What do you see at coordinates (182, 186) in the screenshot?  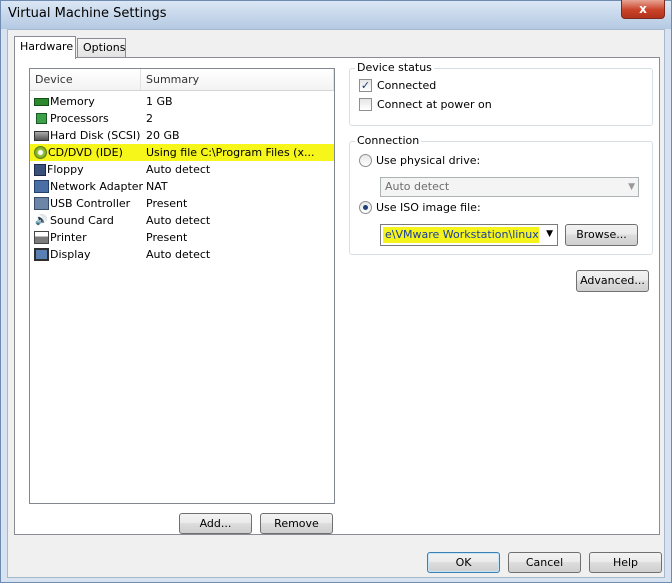 I see `device-row: Network Adapter NAT` at bounding box center [182, 186].